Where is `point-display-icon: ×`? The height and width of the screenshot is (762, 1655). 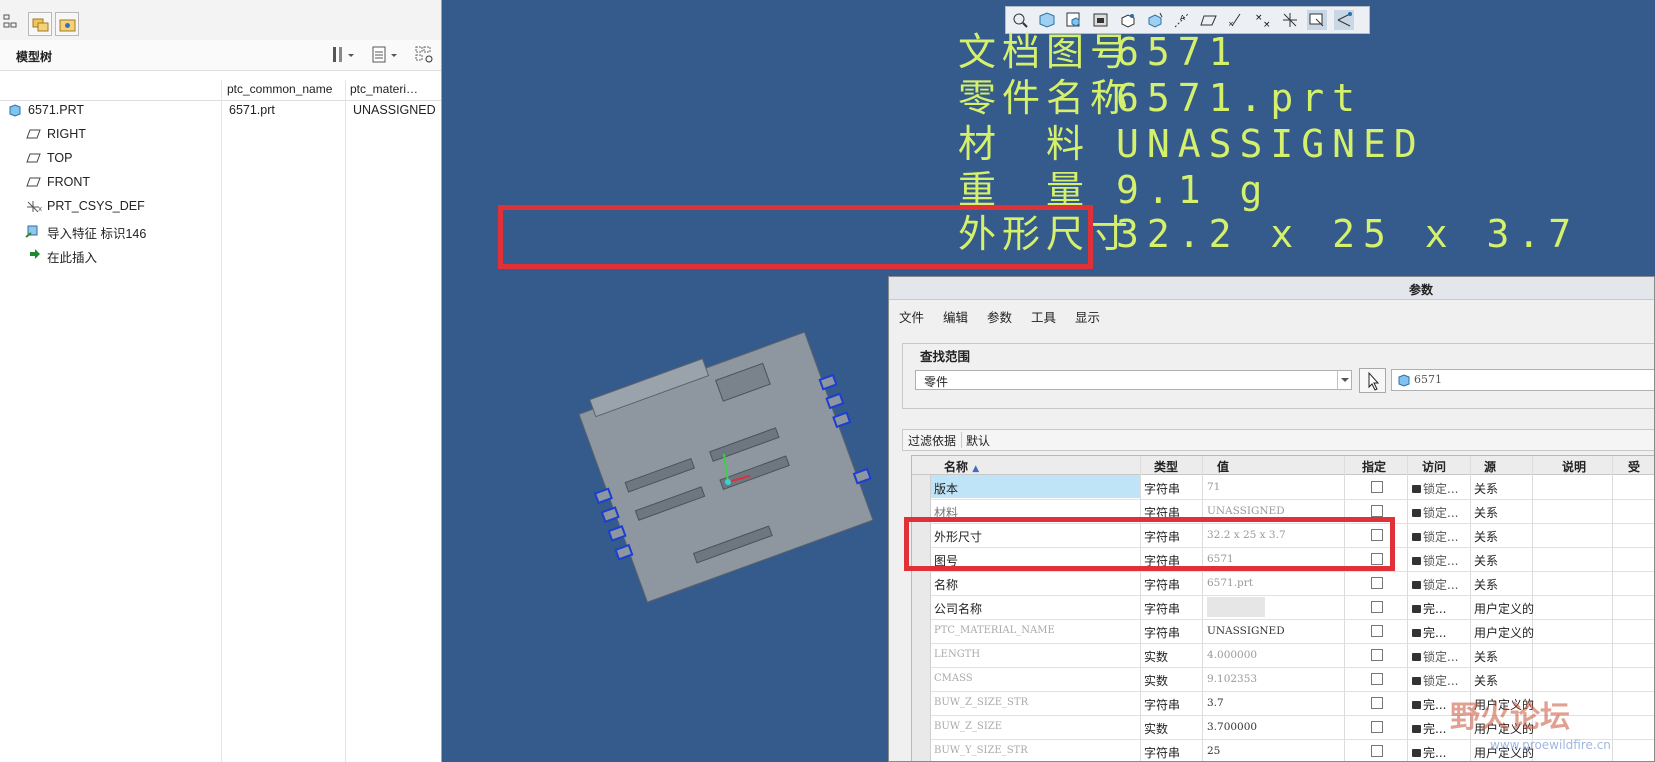 point-display-icon: × is located at coordinates (1236, 20).